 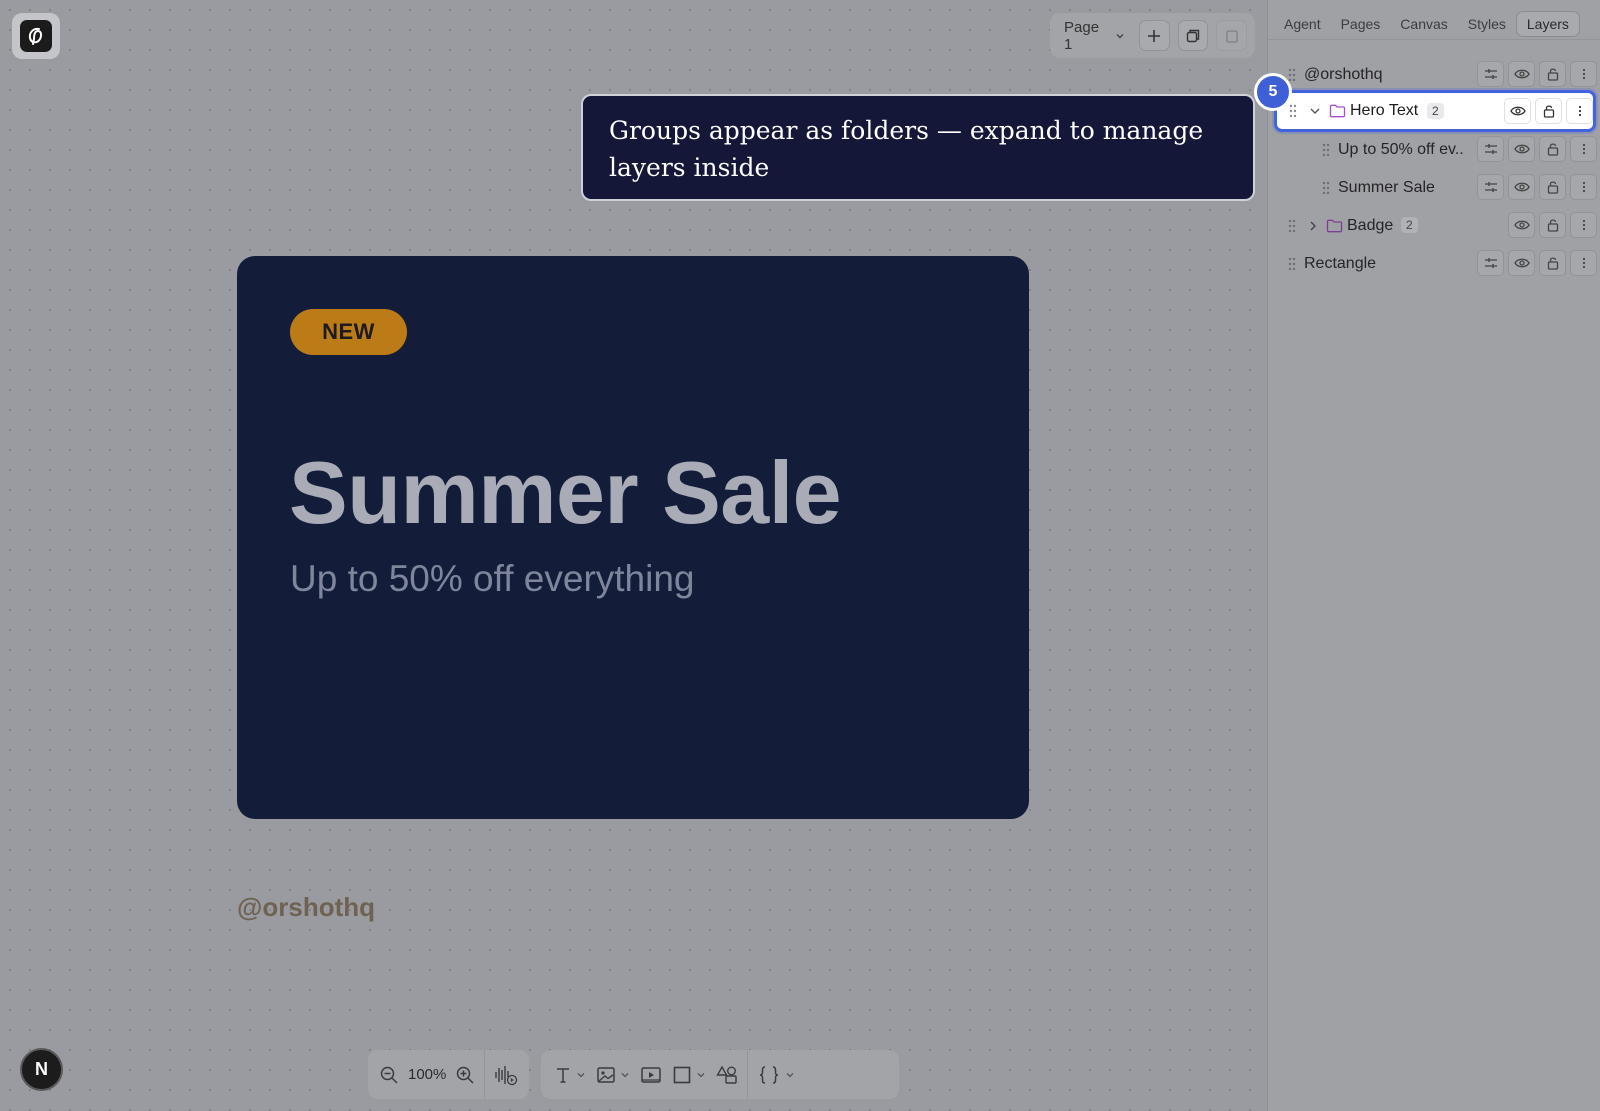 What do you see at coordinates (1313, 226) in the screenshot?
I see `chevron-right-icon` at bounding box center [1313, 226].